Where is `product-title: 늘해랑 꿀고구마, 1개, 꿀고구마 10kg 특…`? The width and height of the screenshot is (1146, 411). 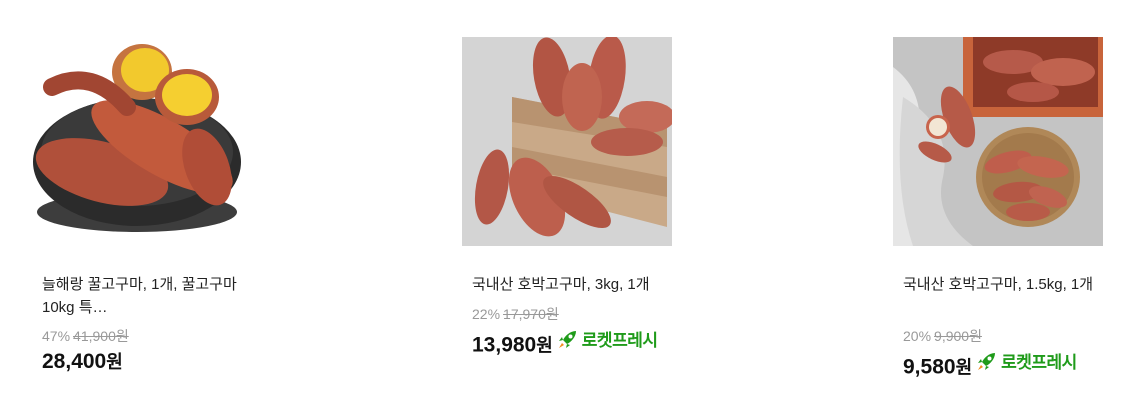
product-title: 늘해랑 꿀고구마, 1개, 꿀고구마 10kg 특… is located at coordinates (144, 296).